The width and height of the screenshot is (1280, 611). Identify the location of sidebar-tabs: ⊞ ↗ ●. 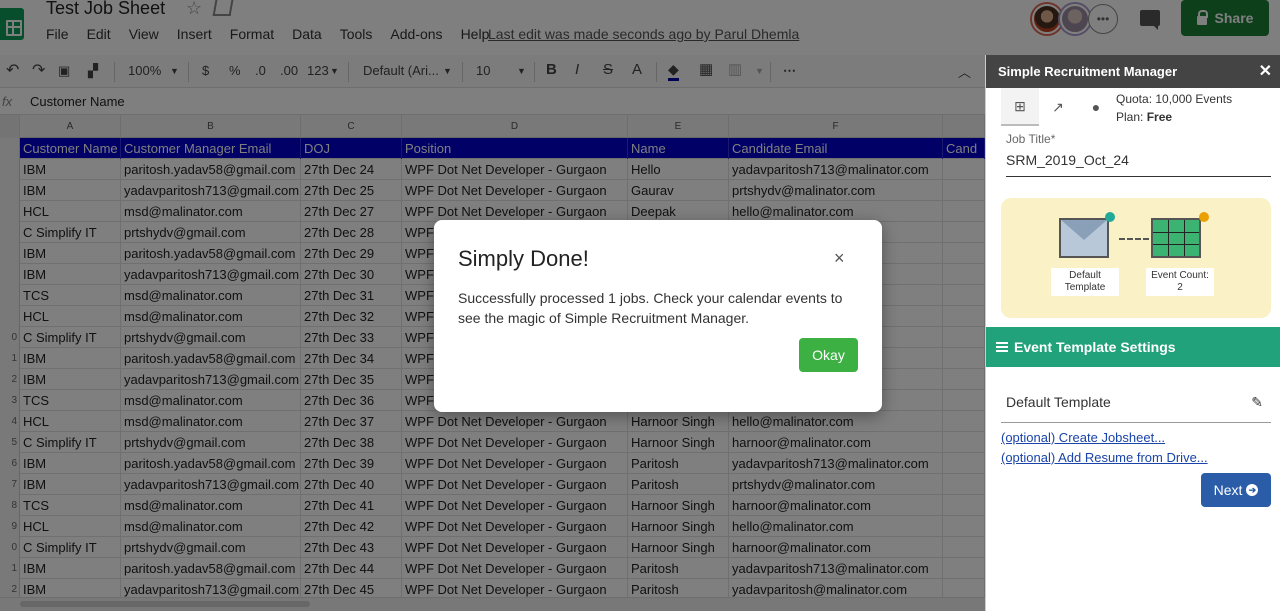
(1058, 109).